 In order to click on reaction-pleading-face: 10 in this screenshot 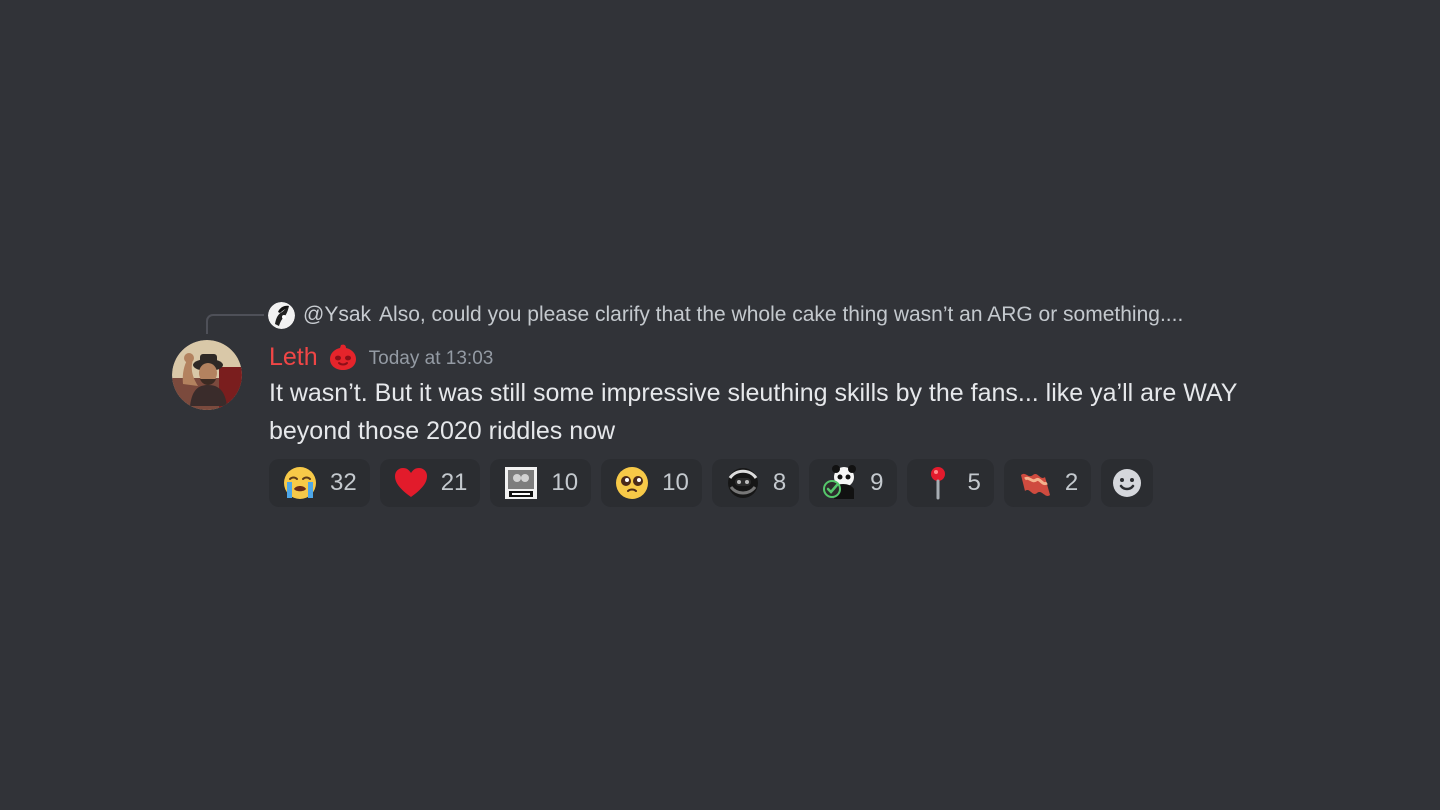, I will do `click(651, 483)`.